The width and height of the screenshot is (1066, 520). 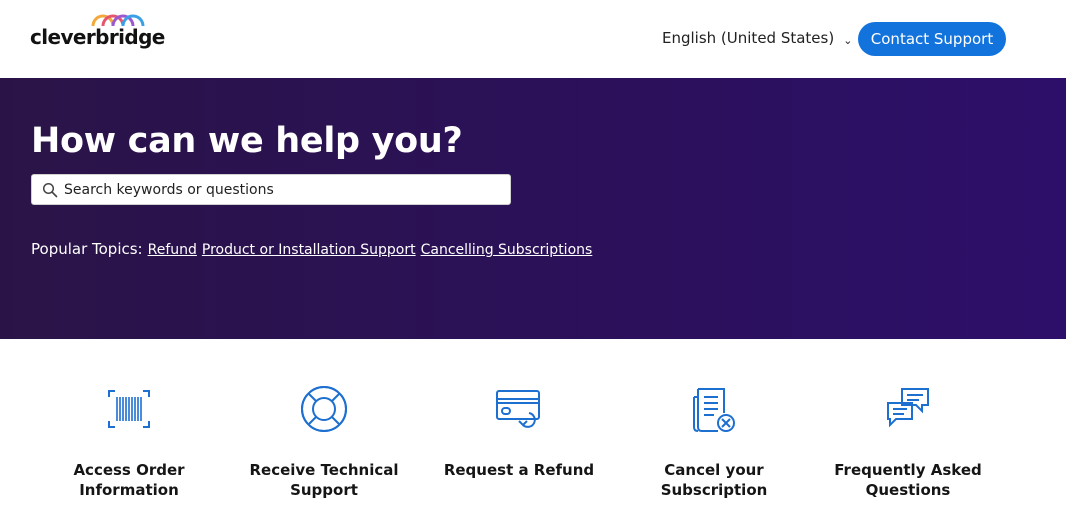 I want to click on cancel-document-icon, so click(x=714, y=410).